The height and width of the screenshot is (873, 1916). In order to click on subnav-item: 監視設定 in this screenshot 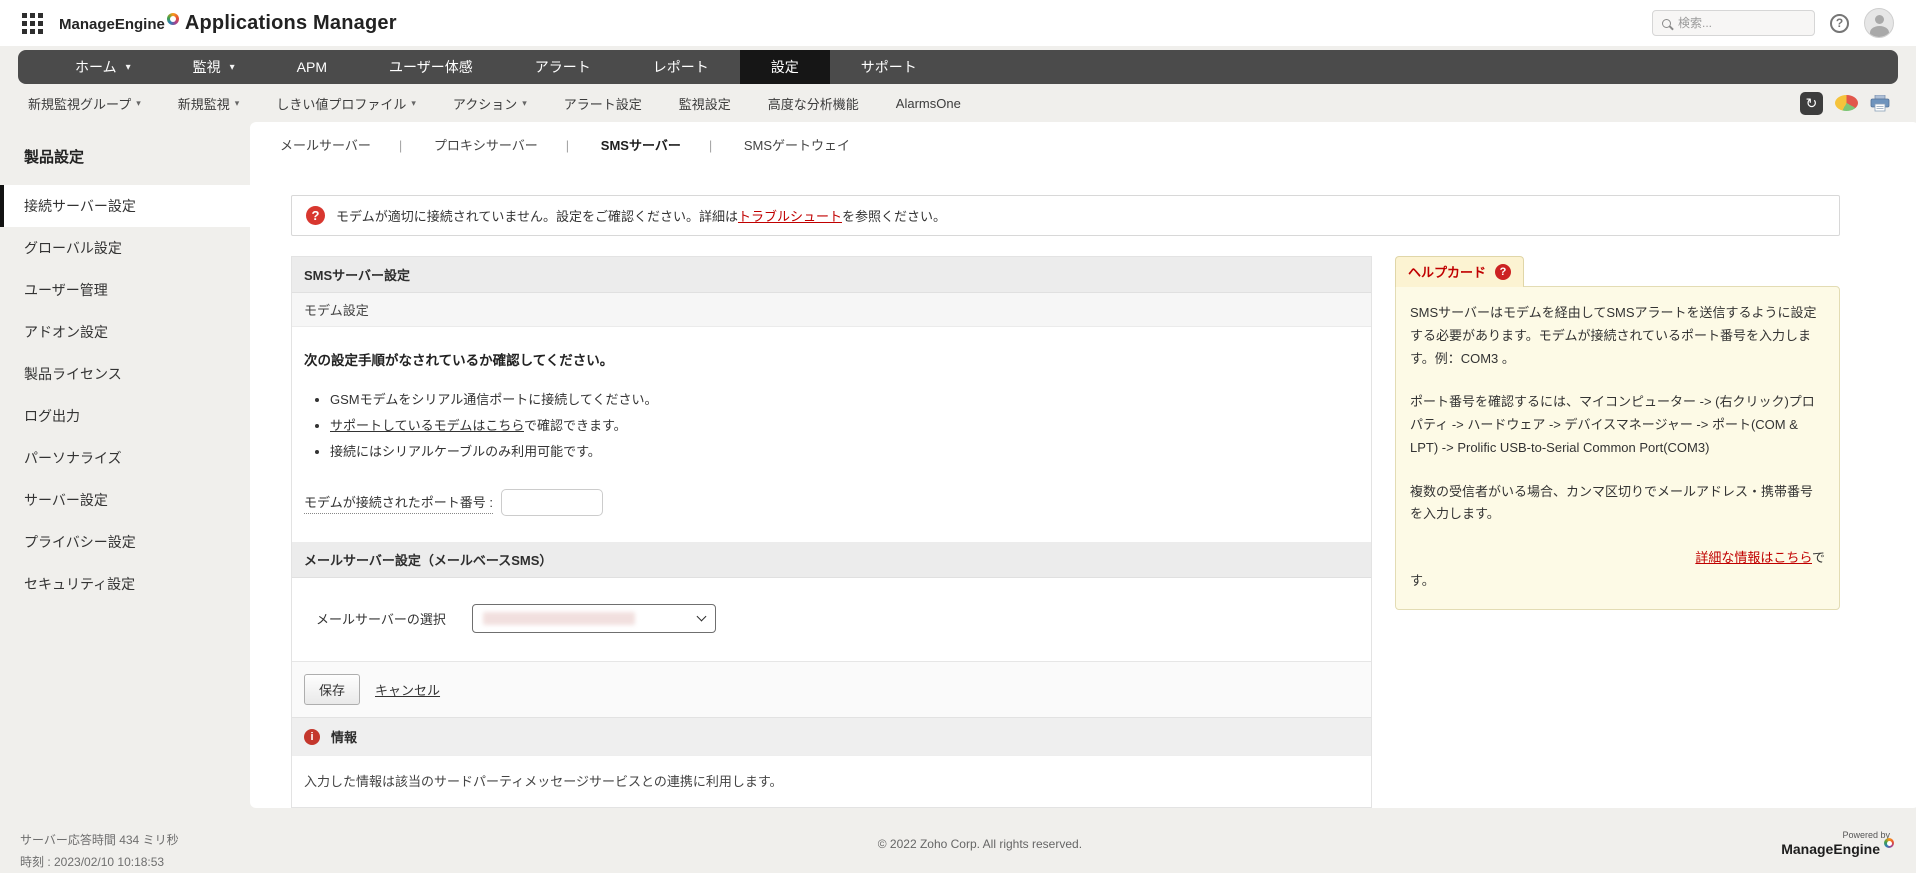, I will do `click(705, 103)`.